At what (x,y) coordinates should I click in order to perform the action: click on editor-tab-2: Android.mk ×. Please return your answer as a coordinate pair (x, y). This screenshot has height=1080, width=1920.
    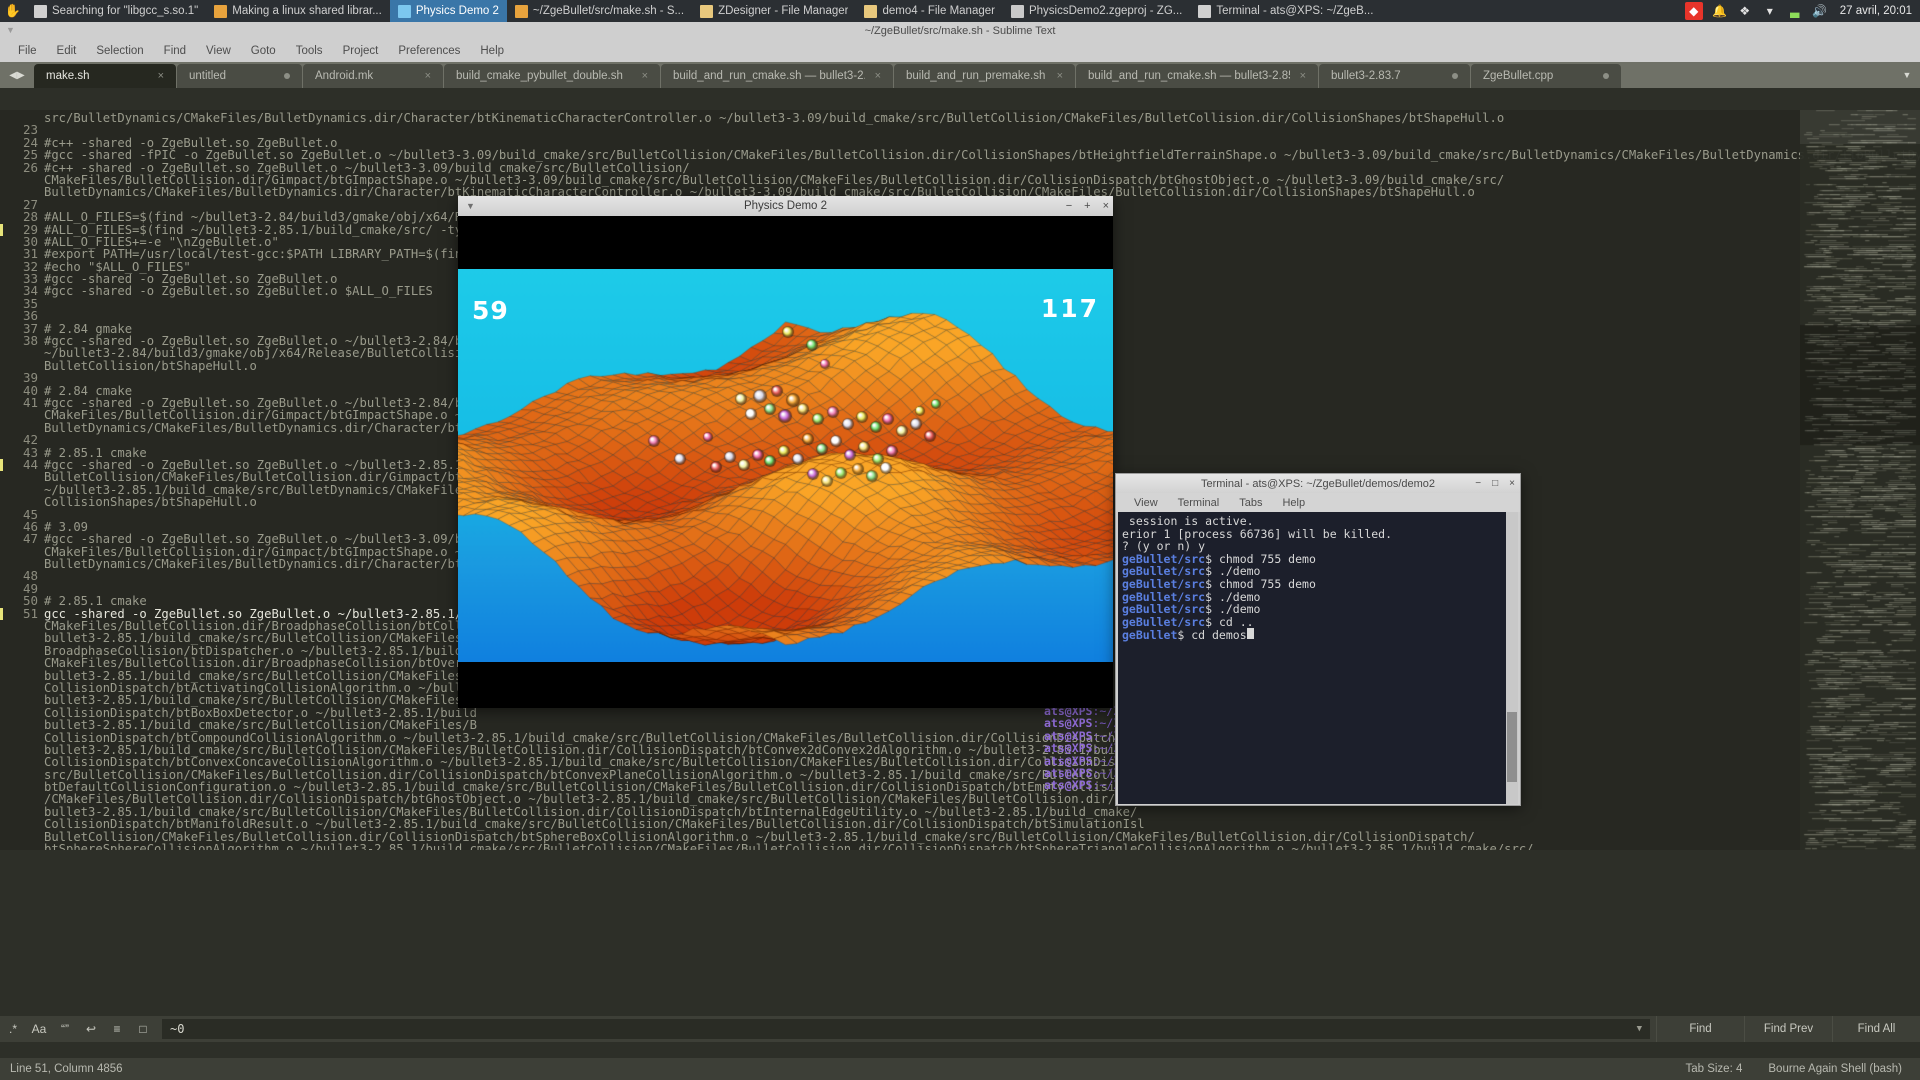
    Looking at the image, I should click on (373, 76).